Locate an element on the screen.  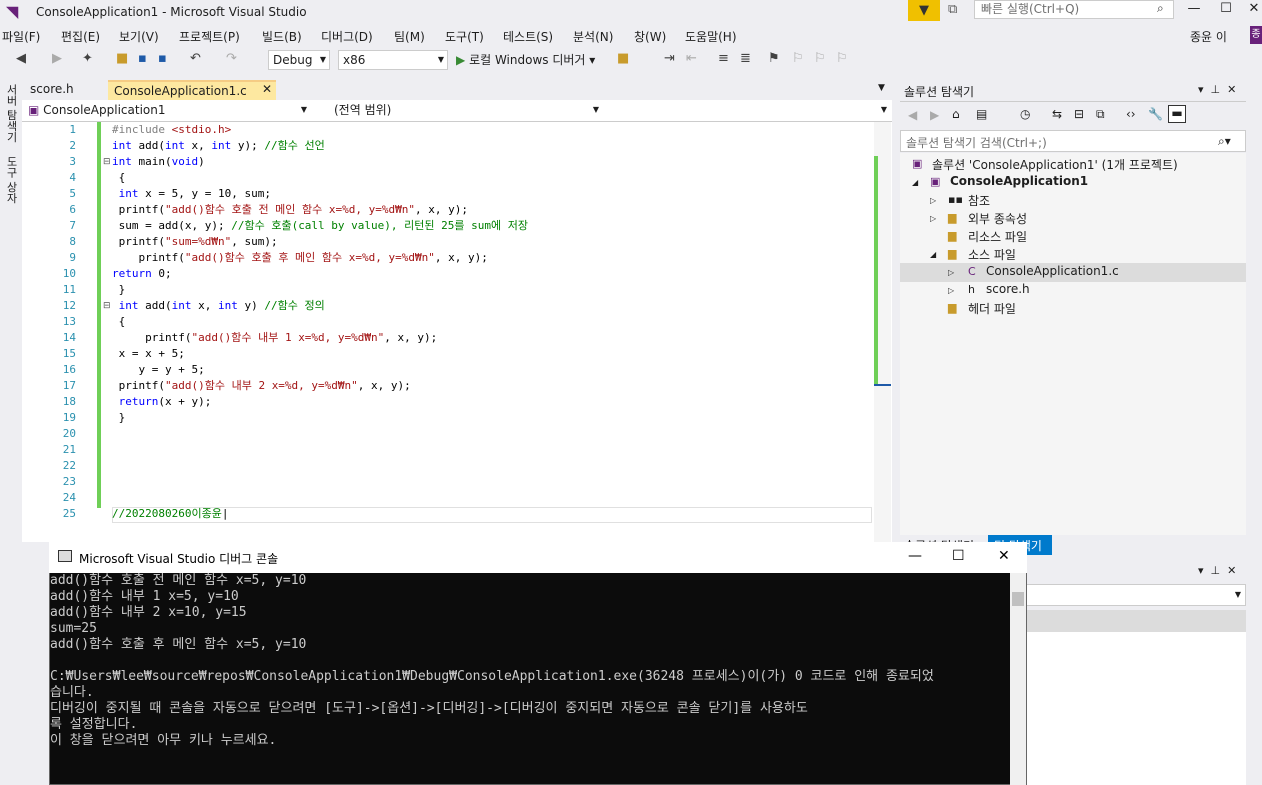
preview-icon: ▬ is located at coordinates (1177, 114).